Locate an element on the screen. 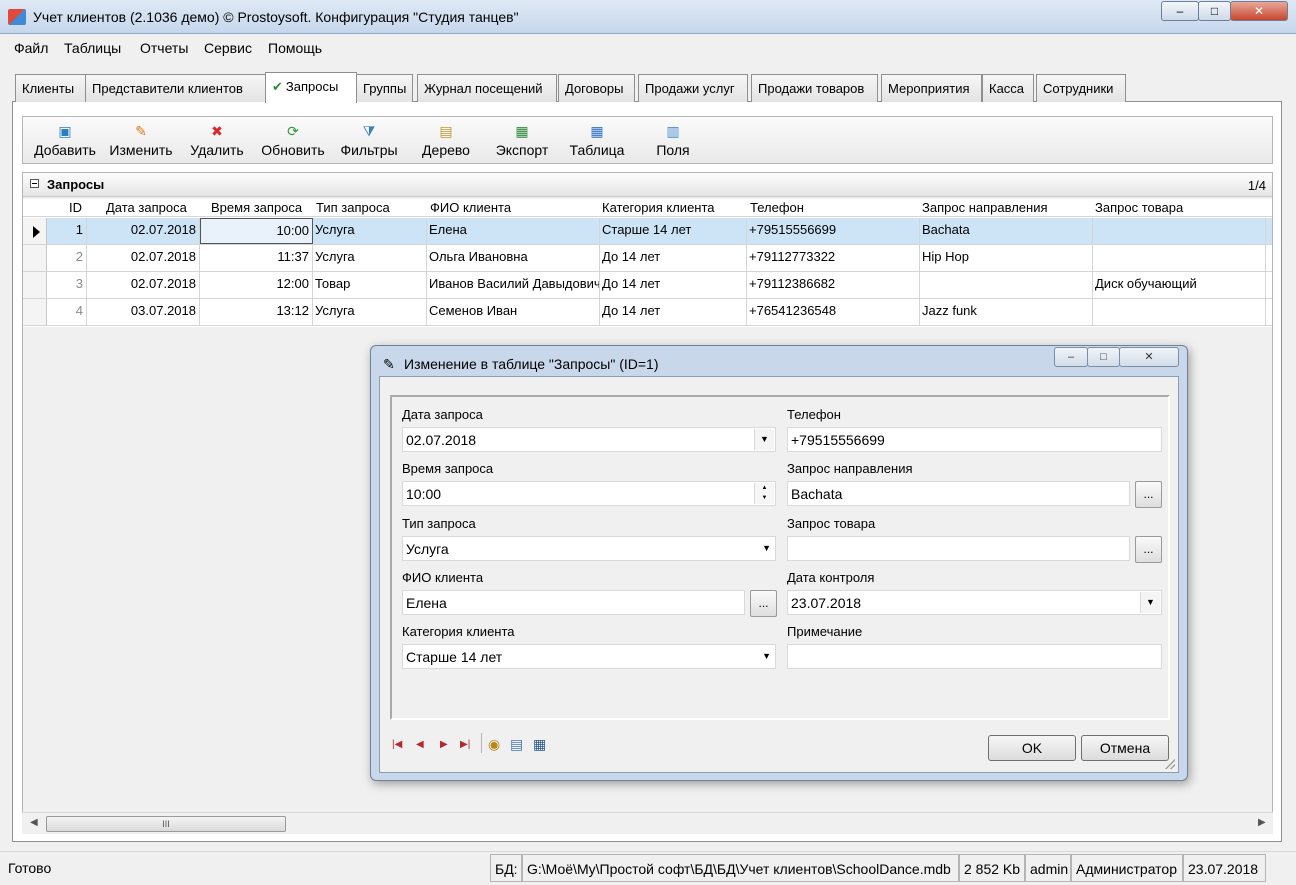 This screenshot has height=885, width=1296. calendar-icon: ▦ is located at coordinates (539, 744).